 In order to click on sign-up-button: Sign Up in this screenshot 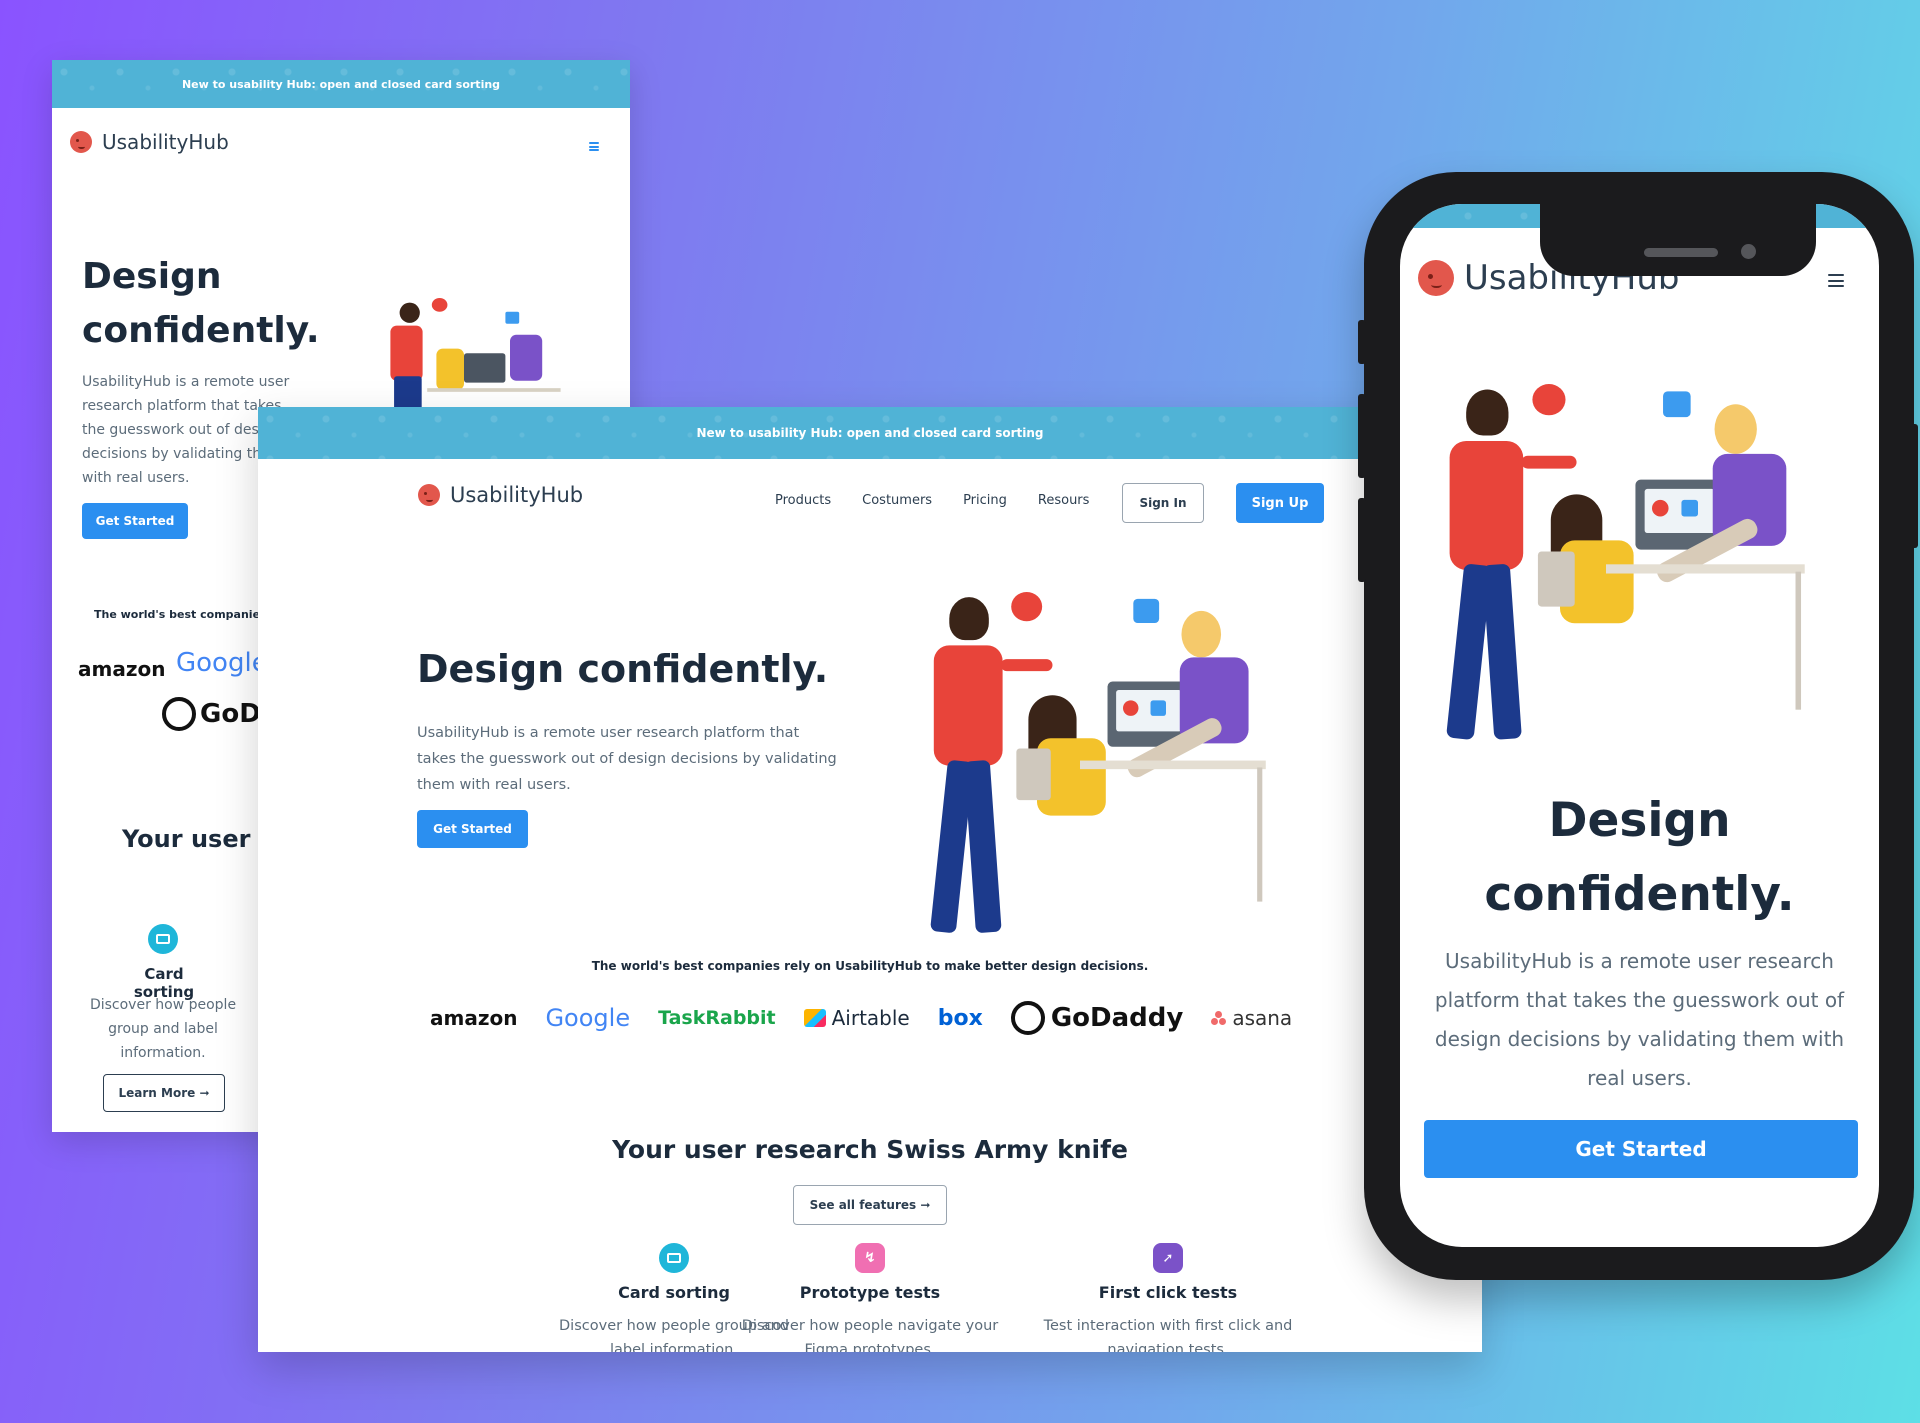, I will do `click(1280, 503)`.